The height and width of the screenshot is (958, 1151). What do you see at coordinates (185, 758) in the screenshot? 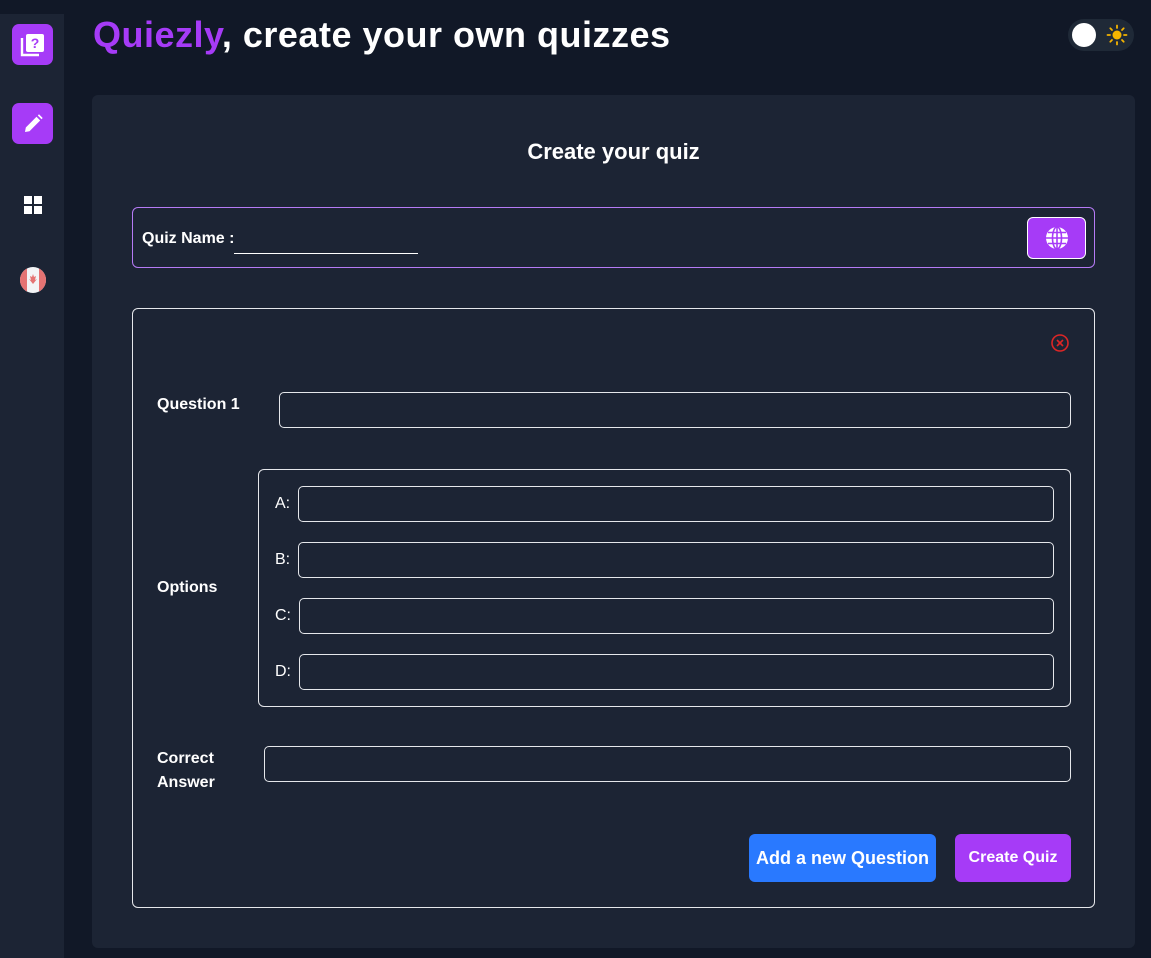
I see `correct-answer-label-line1: Correct` at bounding box center [185, 758].